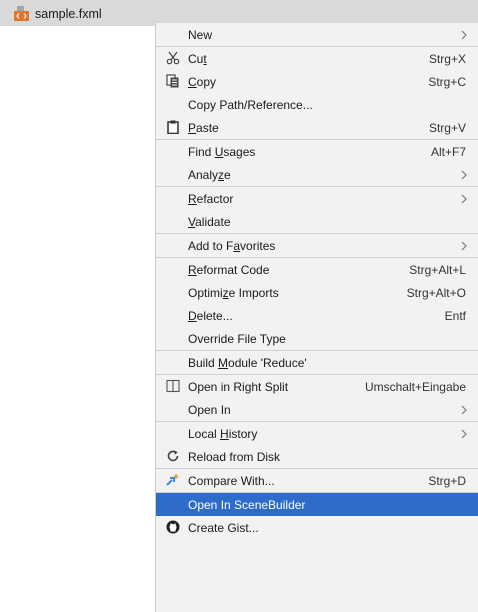 Image resolution: width=478 pixels, height=612 pixels. I want to click on menu-group-new: New, so click(317, 35).